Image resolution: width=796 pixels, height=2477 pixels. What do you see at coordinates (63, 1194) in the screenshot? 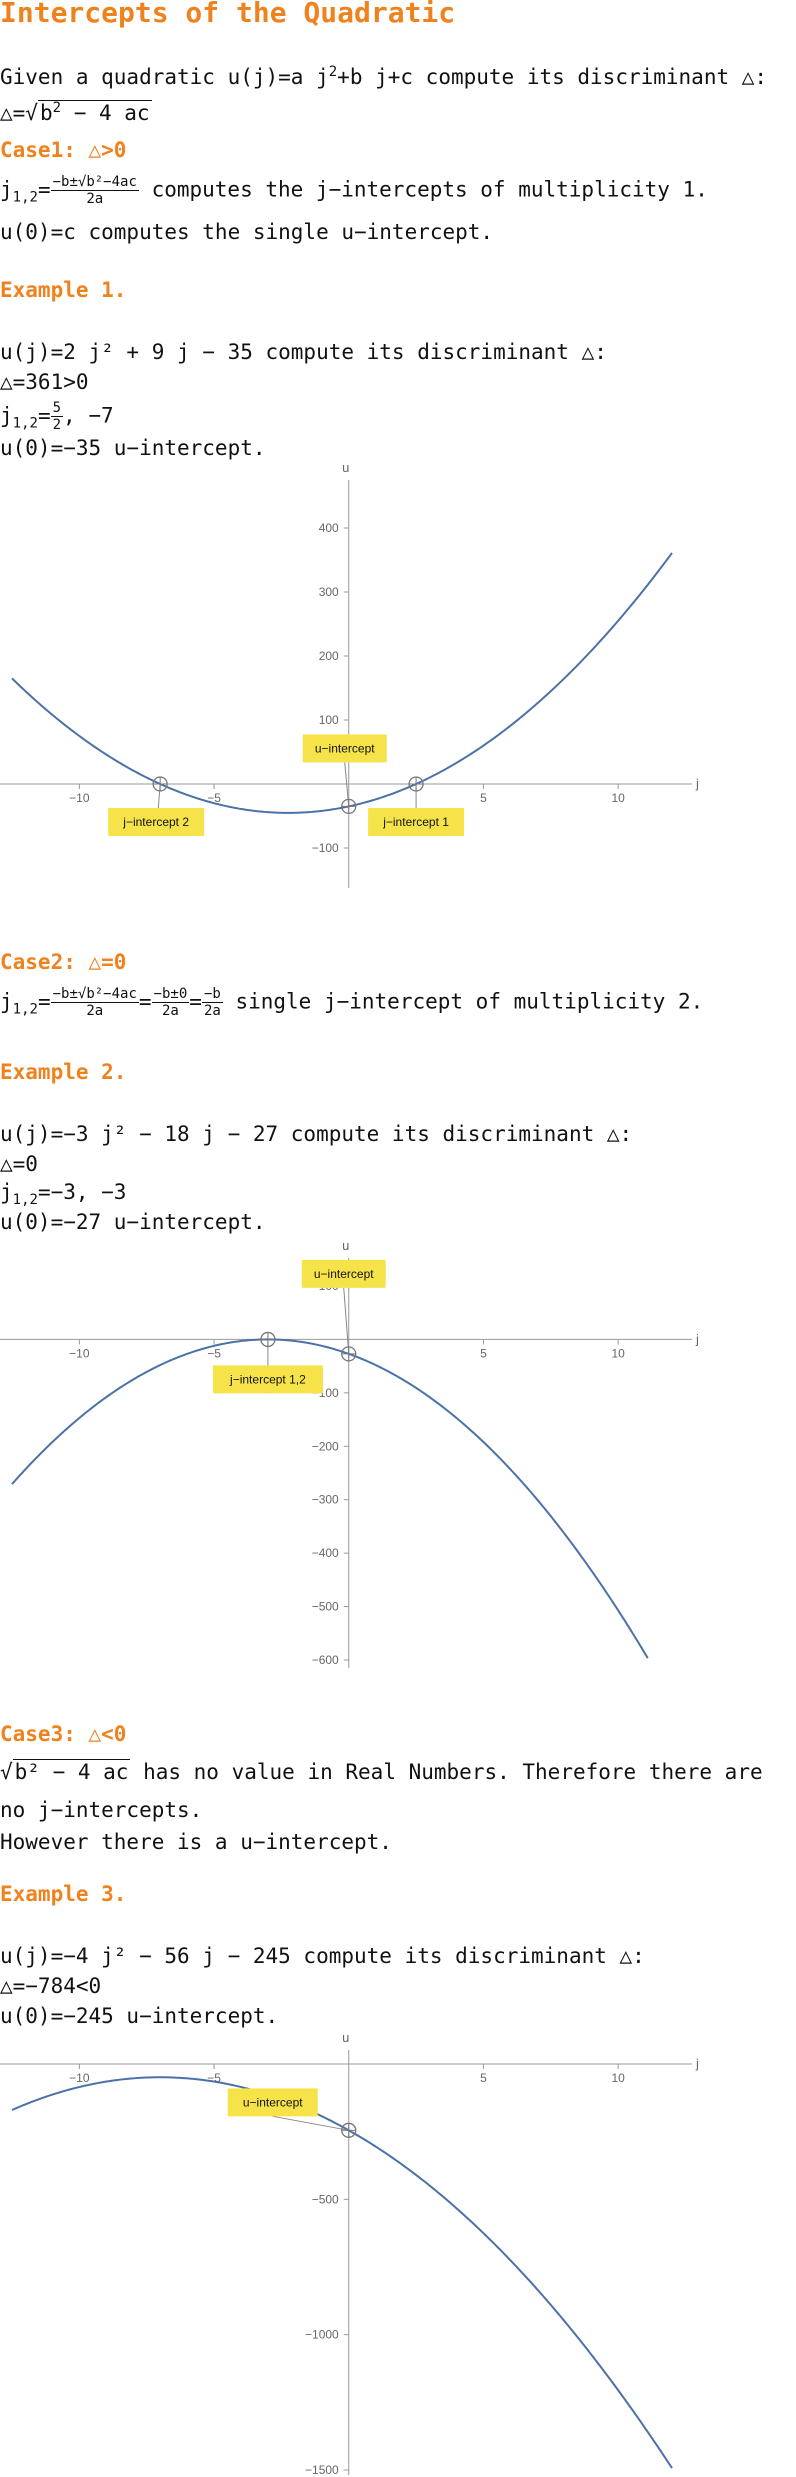
I see `example2-roots: j1,2=−3, −3` at bounding box center [63, 1194].